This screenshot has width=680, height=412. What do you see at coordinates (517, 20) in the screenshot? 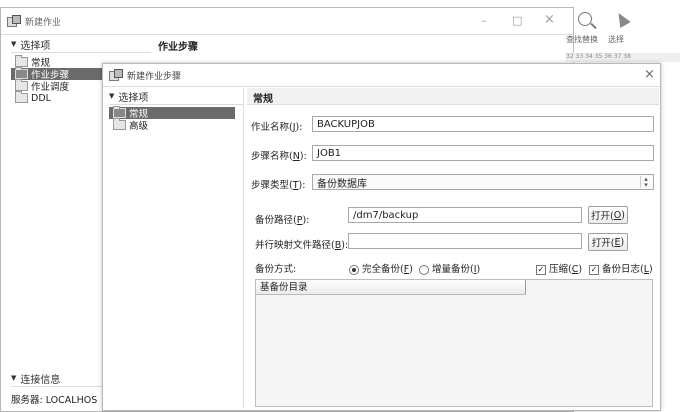
I see `maximize-button: □` at bounding box center [517, 20].